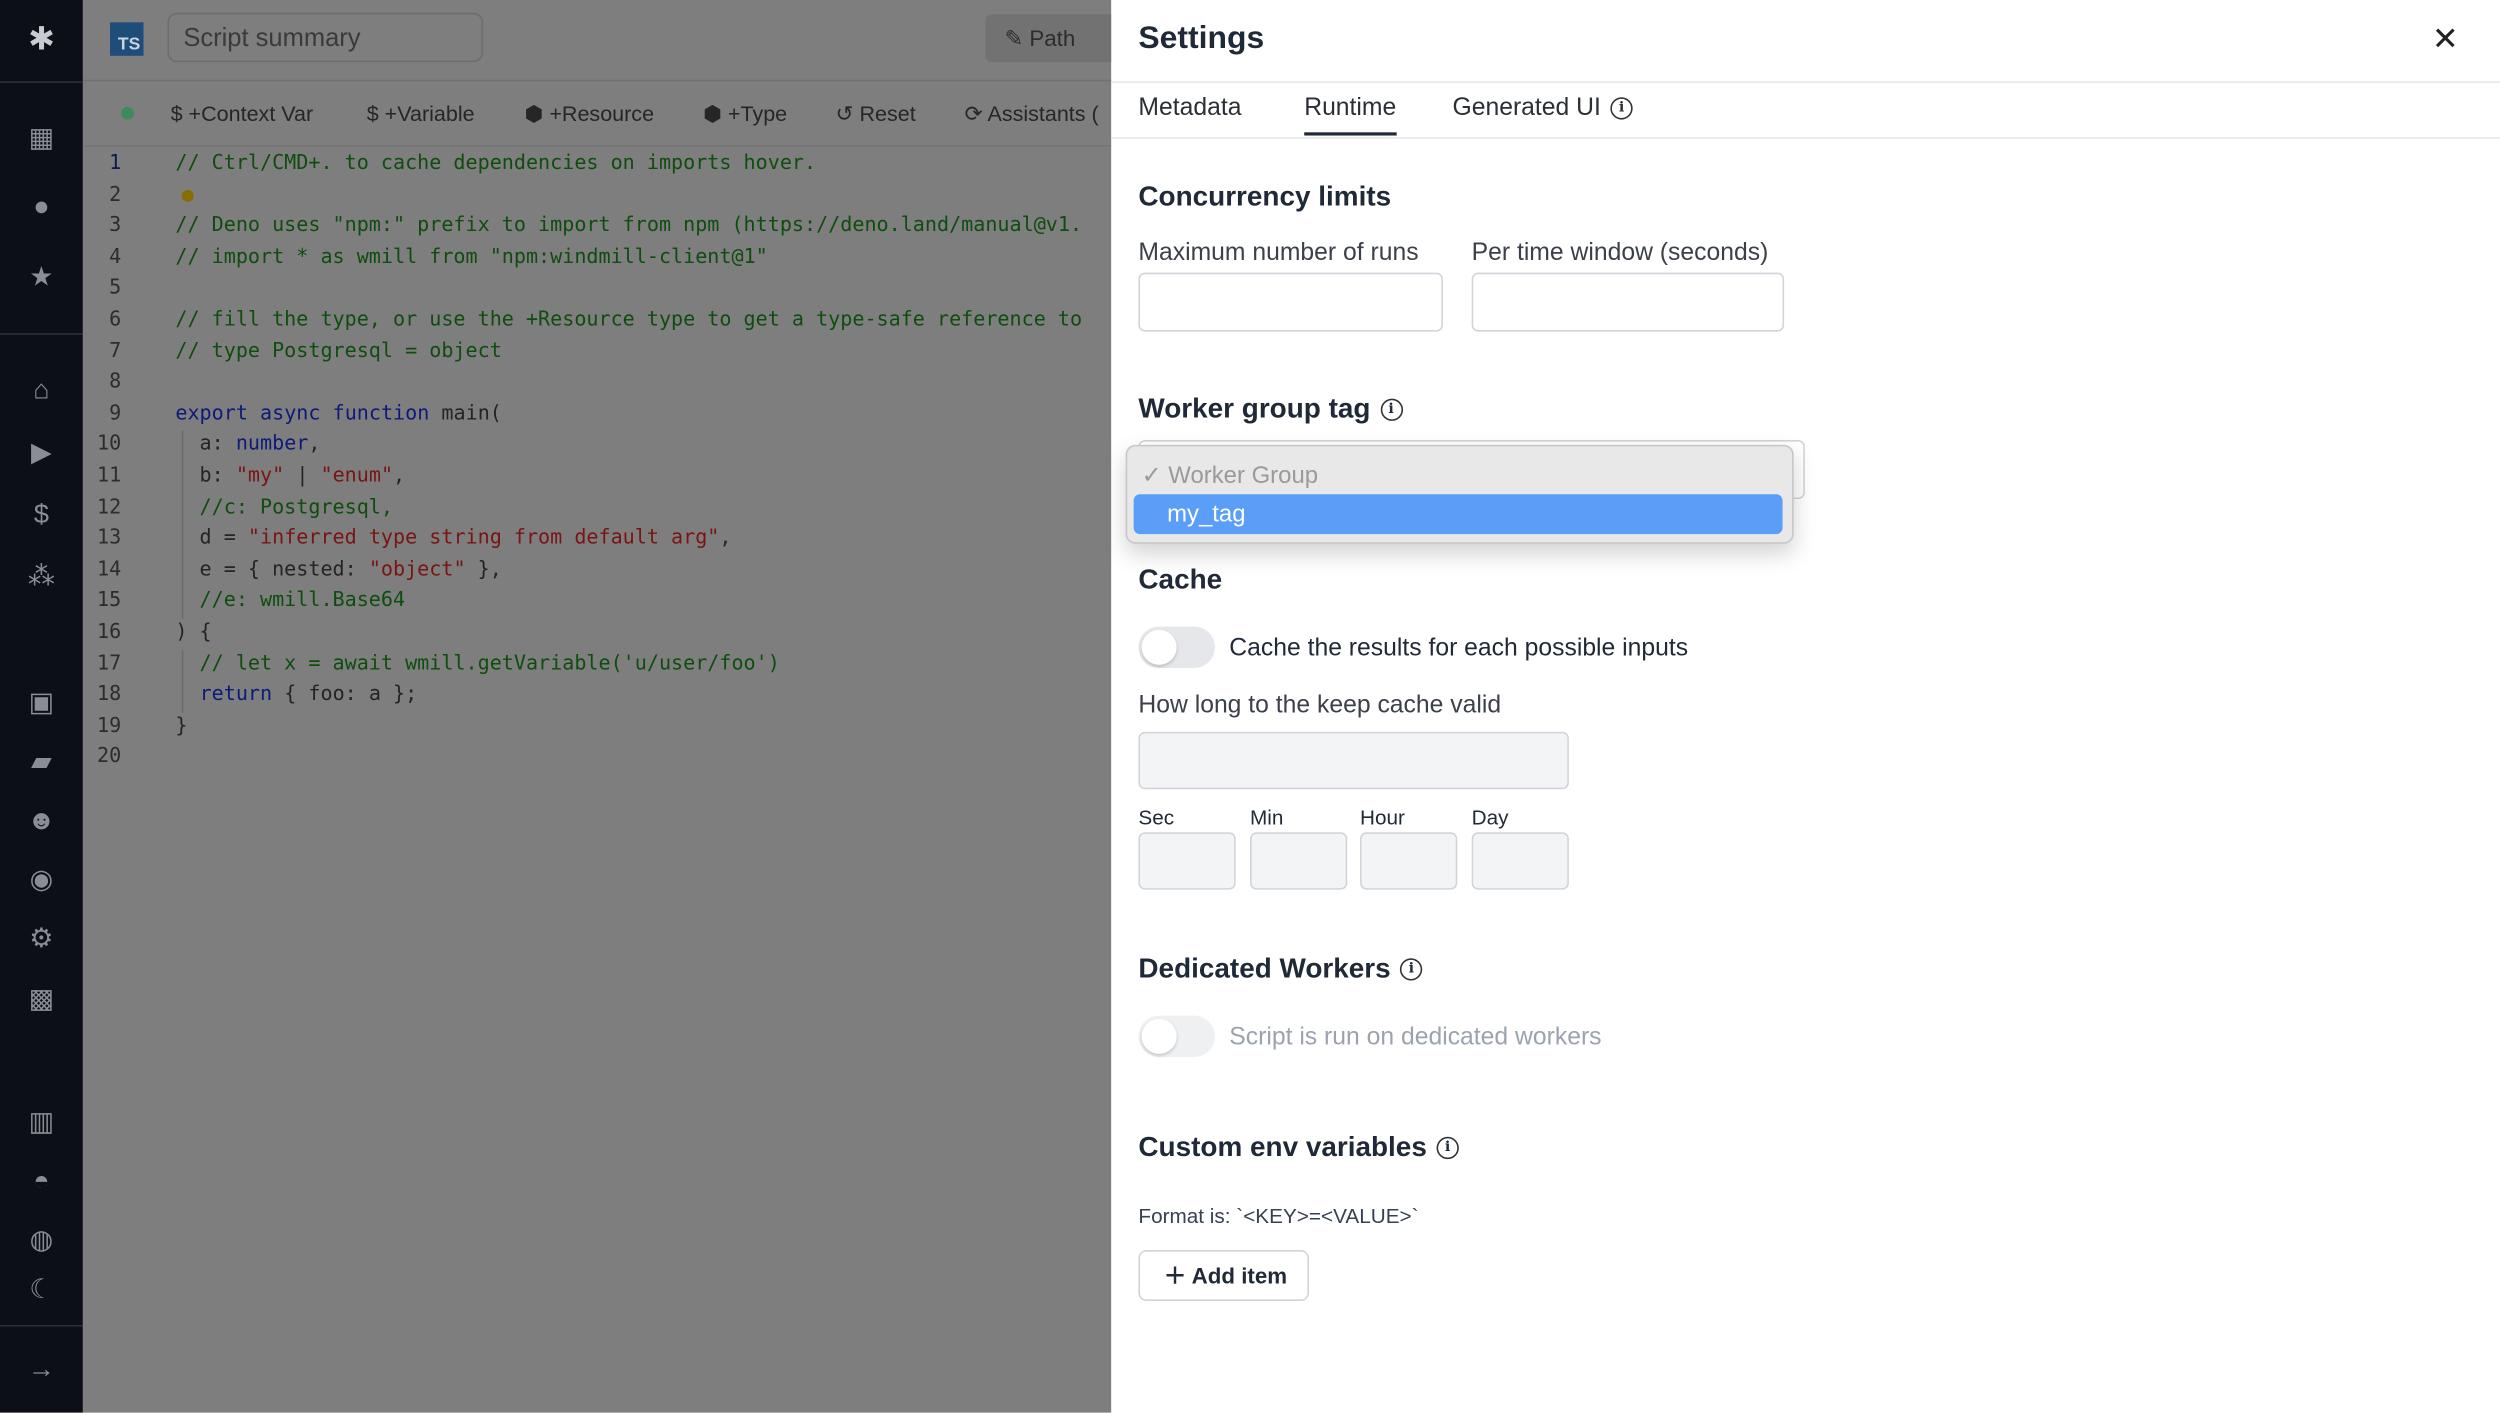 The width and height of the screenshot is (2500, 1413). What do you see at coordinates (115, 380) in the screenshot?
I see `line-number: 8` at bounding box center [115, 380].